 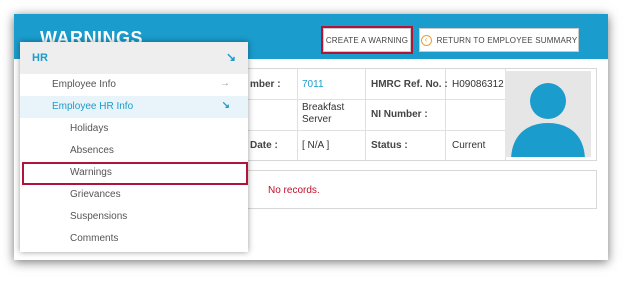 I want to click on arrow-left-circle-icon: ‹, so click(x=426, y=40).